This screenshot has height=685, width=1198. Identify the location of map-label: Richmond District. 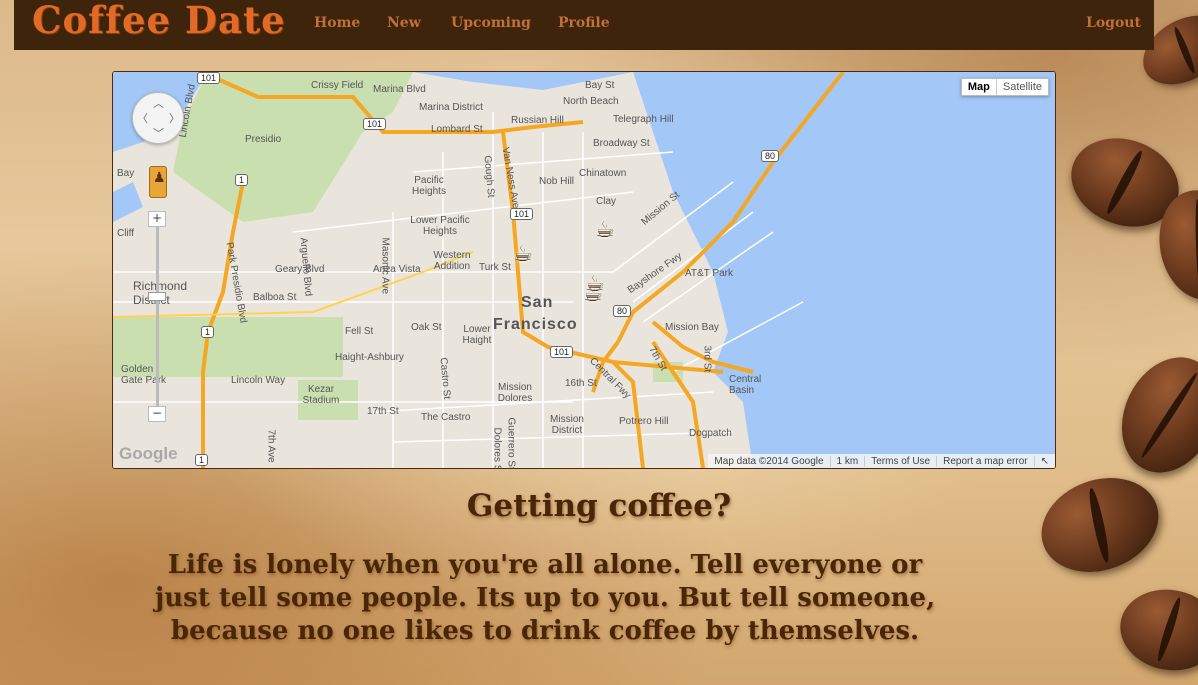
(160, 293).